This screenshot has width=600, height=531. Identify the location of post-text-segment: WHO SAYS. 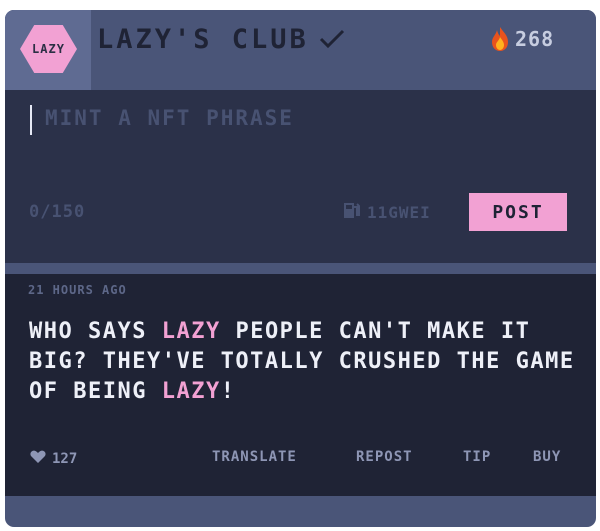
(95, 331).